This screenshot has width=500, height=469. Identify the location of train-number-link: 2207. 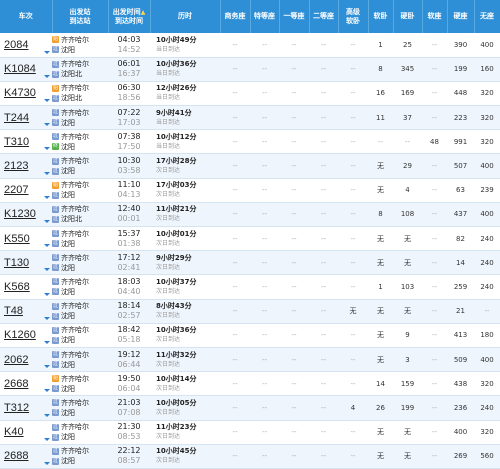
(16, 190).